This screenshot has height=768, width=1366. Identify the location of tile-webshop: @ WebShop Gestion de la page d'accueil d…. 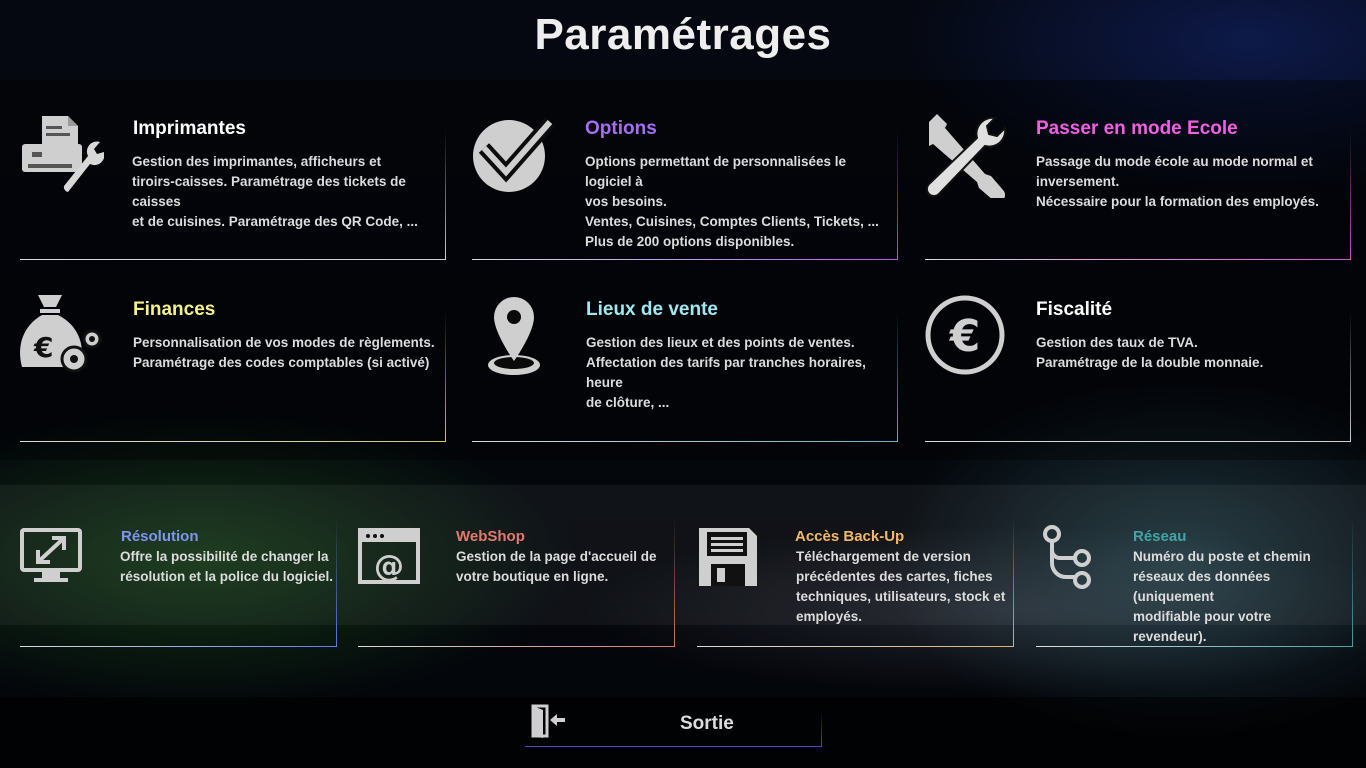
(516, 582).